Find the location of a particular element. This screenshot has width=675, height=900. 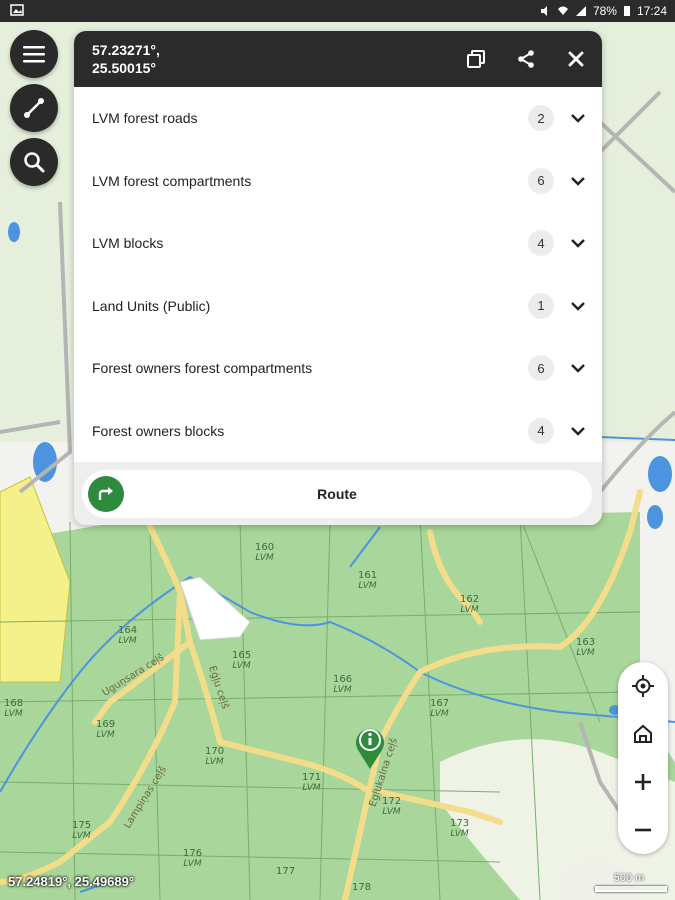

hamburger-icon is located at coordinates (34, 54).